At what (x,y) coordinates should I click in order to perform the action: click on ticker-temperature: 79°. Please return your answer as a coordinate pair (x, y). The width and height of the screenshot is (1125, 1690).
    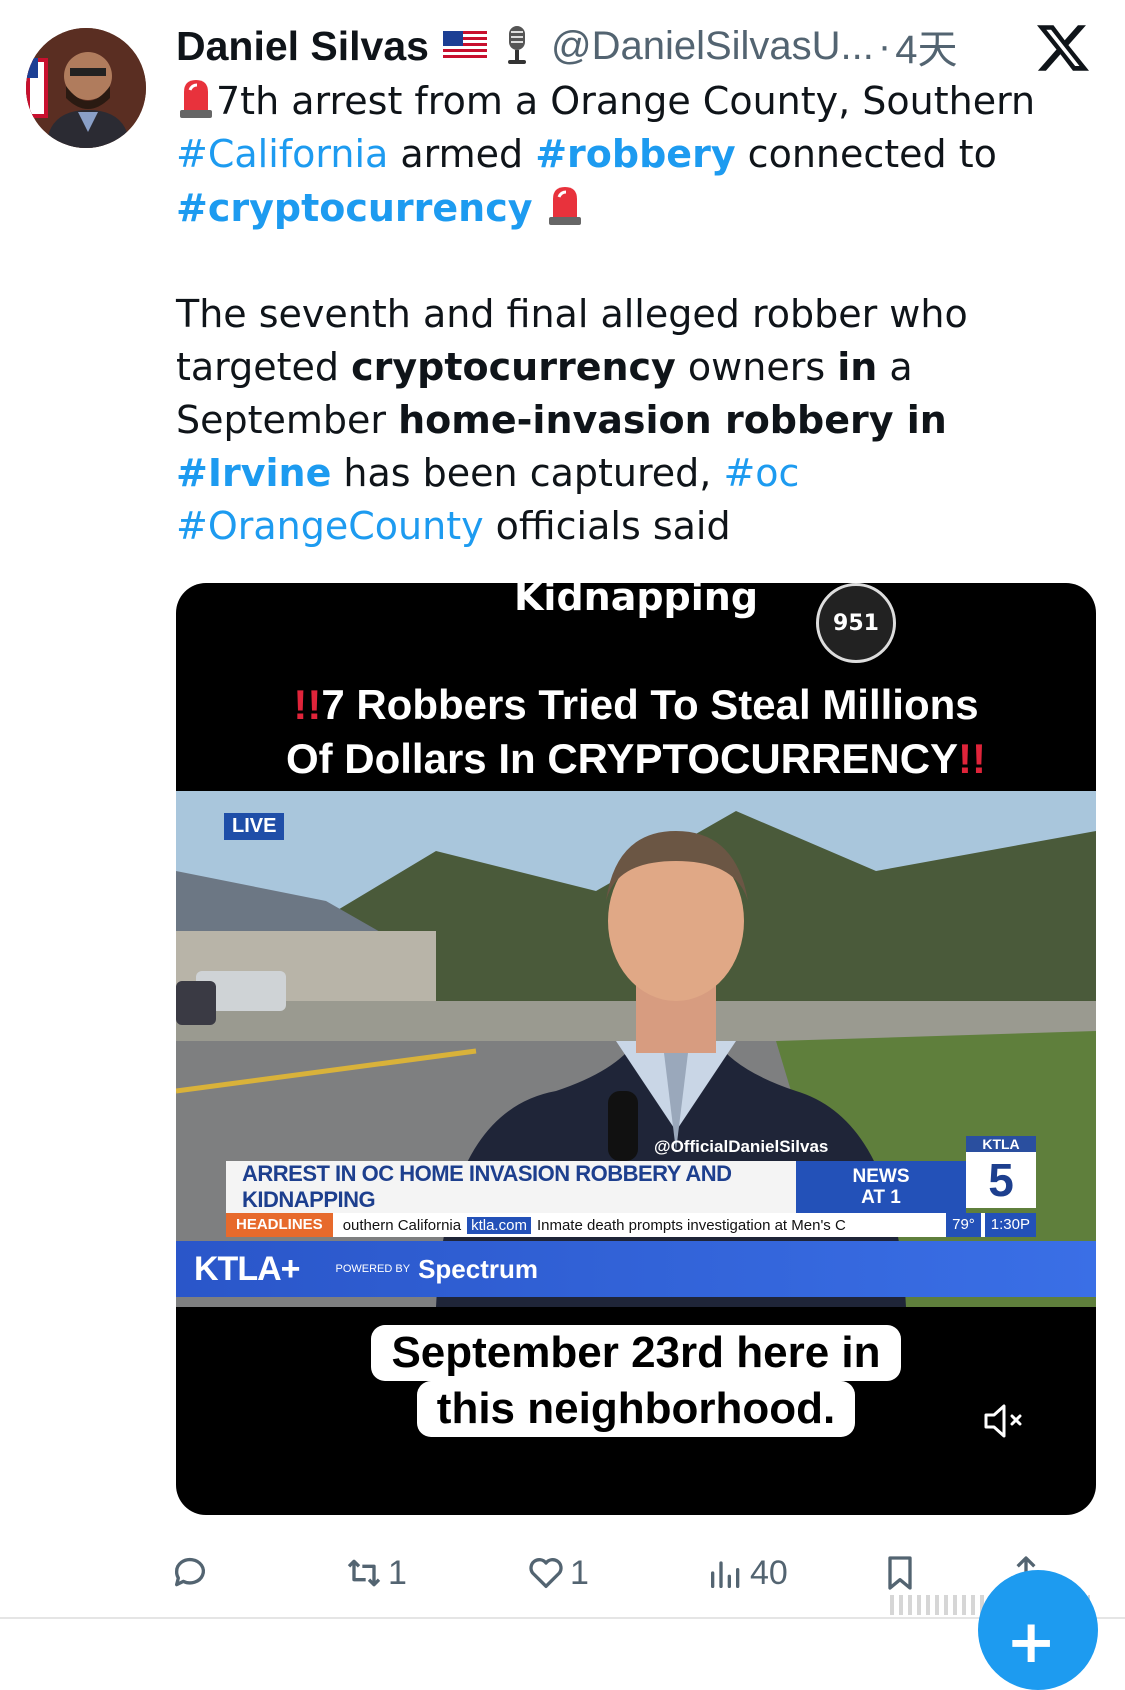
    Looking at the image, I should click on (963, 1225).